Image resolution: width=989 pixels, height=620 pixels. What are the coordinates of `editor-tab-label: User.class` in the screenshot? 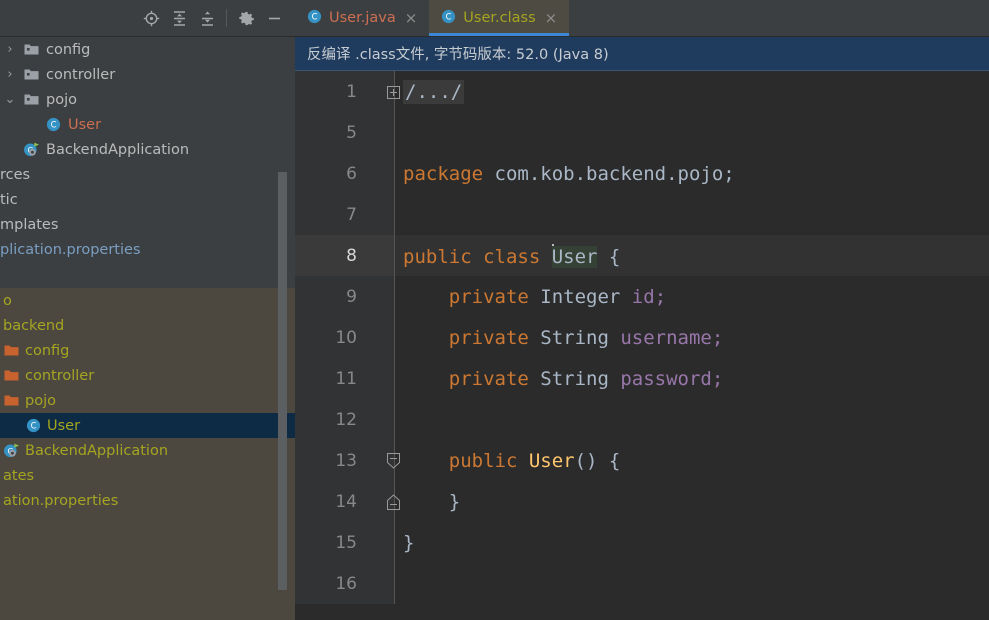 It's located at (499, 18).